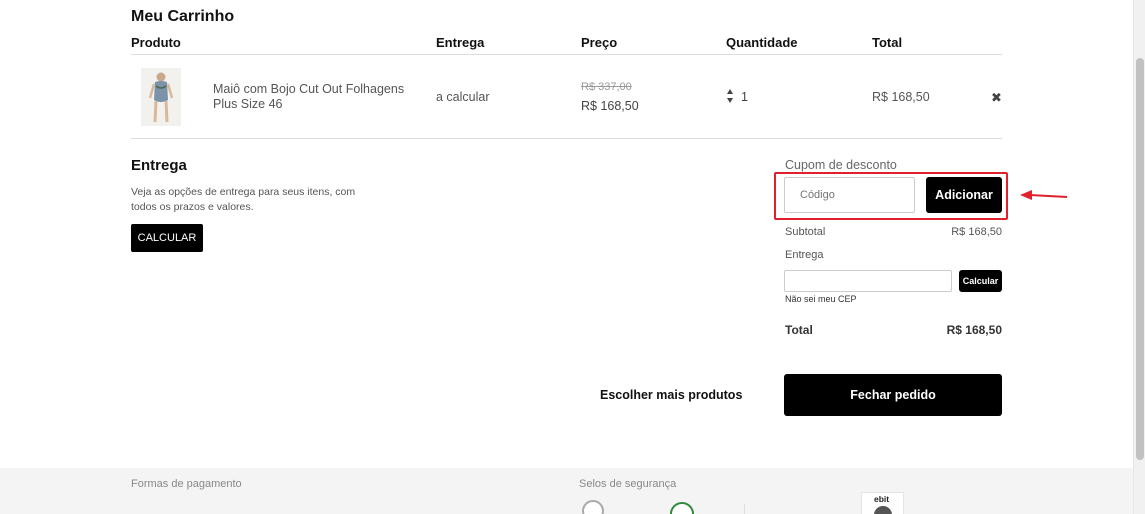 This screenshot has width=1145, height=514. Describe the element at coordinates (883, 510) in the screenshot. I see `ebit-badge-icon` at that location.